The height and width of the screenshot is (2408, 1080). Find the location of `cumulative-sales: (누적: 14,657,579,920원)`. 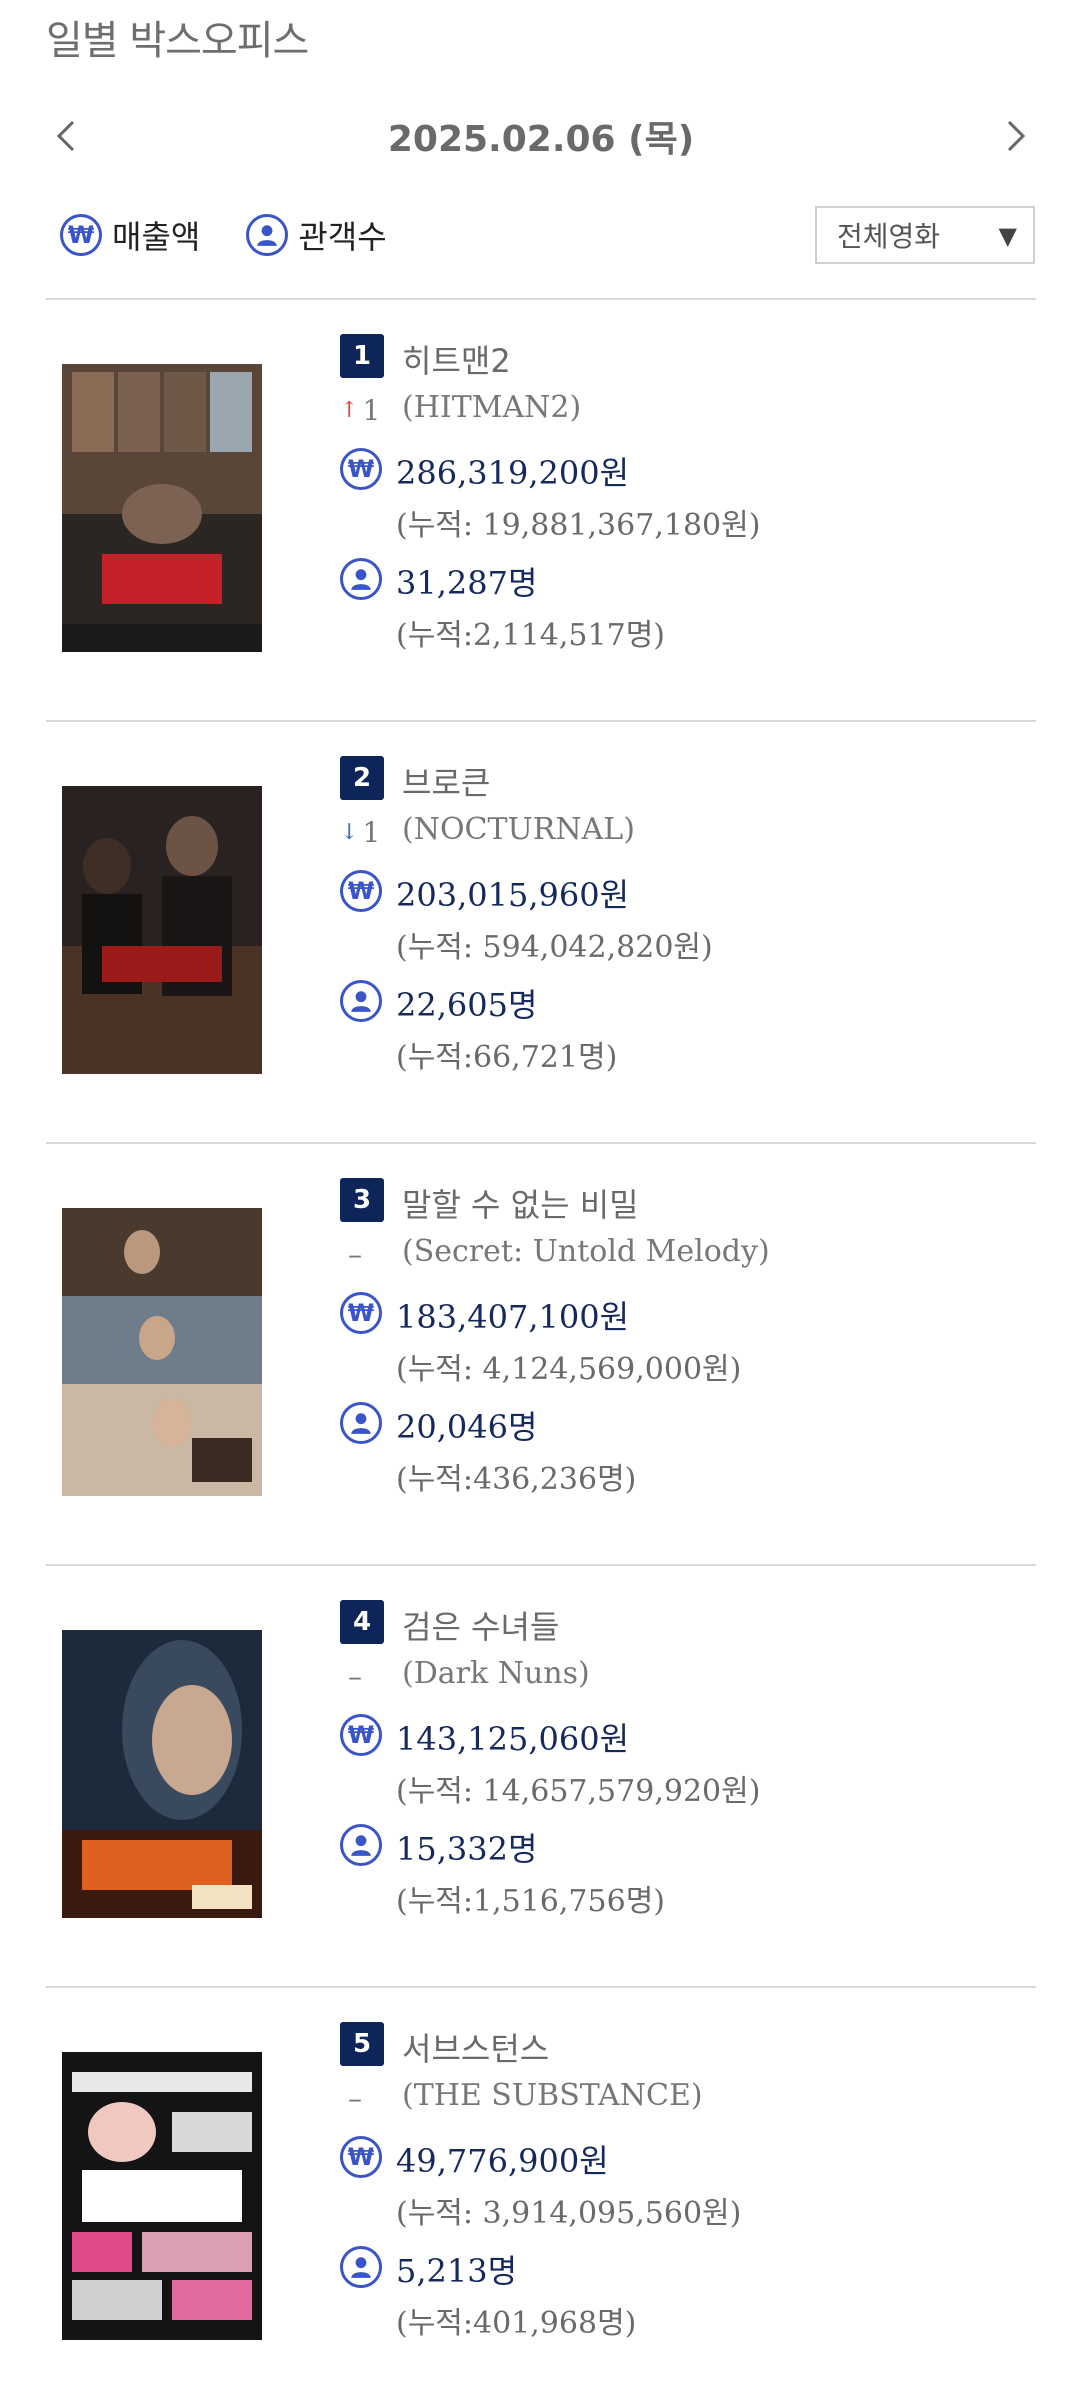

cumulative-sales: (누적: 14,657,579,920원) is located at coordinates (578, 1791).